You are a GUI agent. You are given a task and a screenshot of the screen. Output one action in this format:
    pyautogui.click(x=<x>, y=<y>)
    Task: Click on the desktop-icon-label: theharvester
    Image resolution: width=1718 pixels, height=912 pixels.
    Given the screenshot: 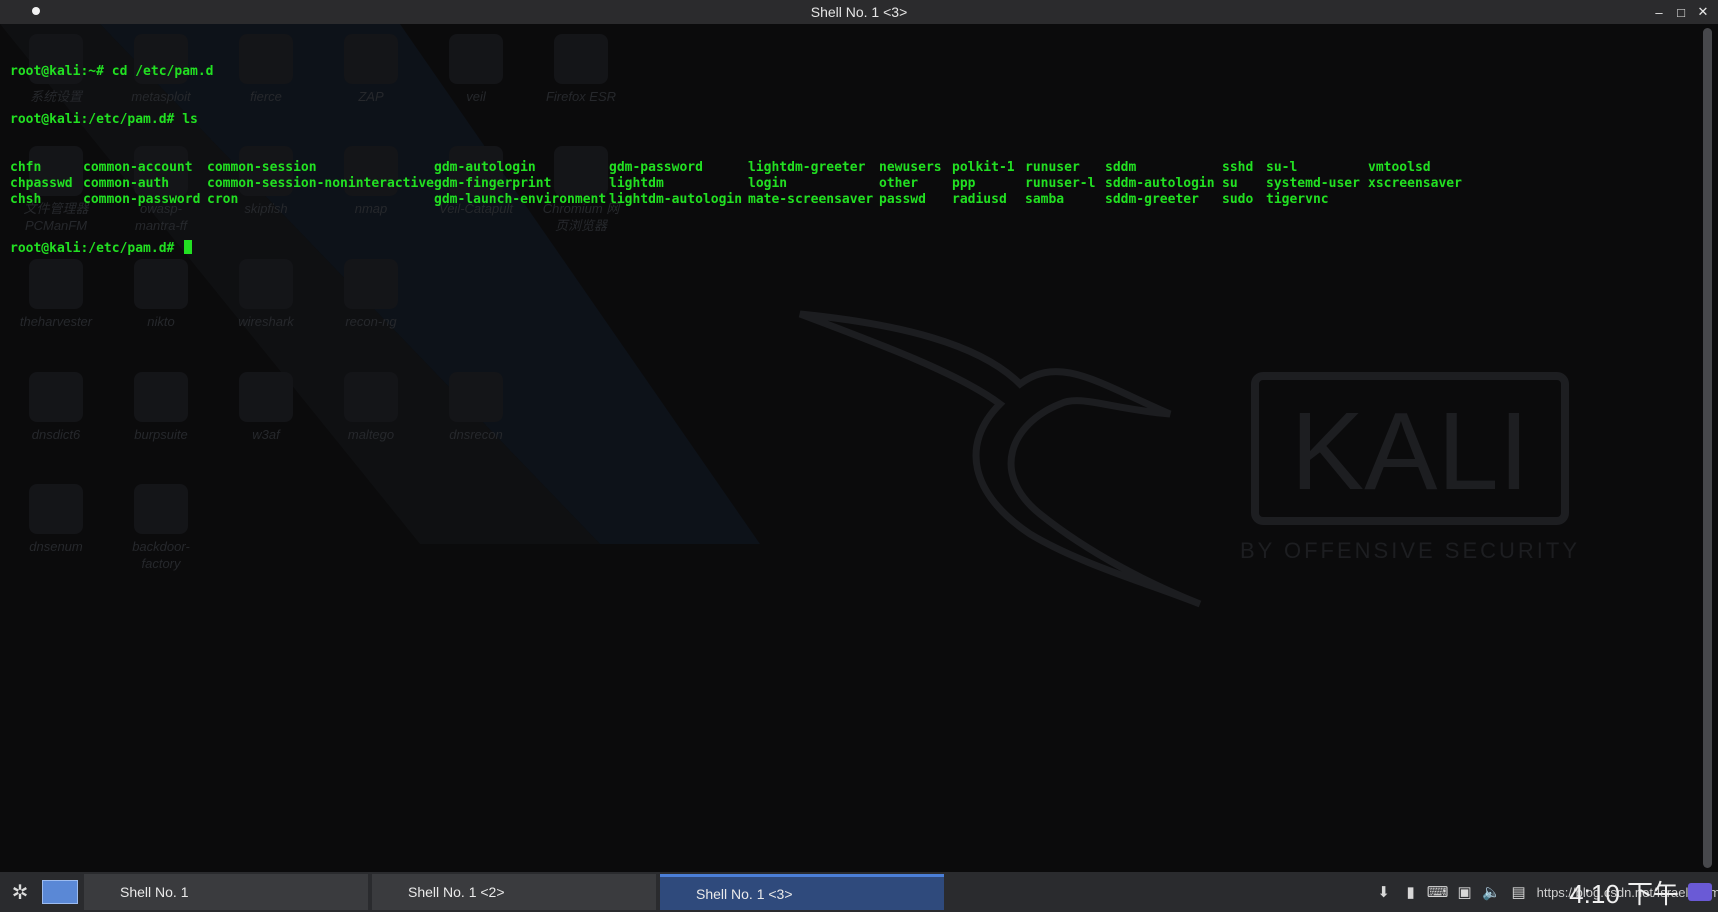 What is the action you would take?
    pyautogui.click(x=56, y=321)
    